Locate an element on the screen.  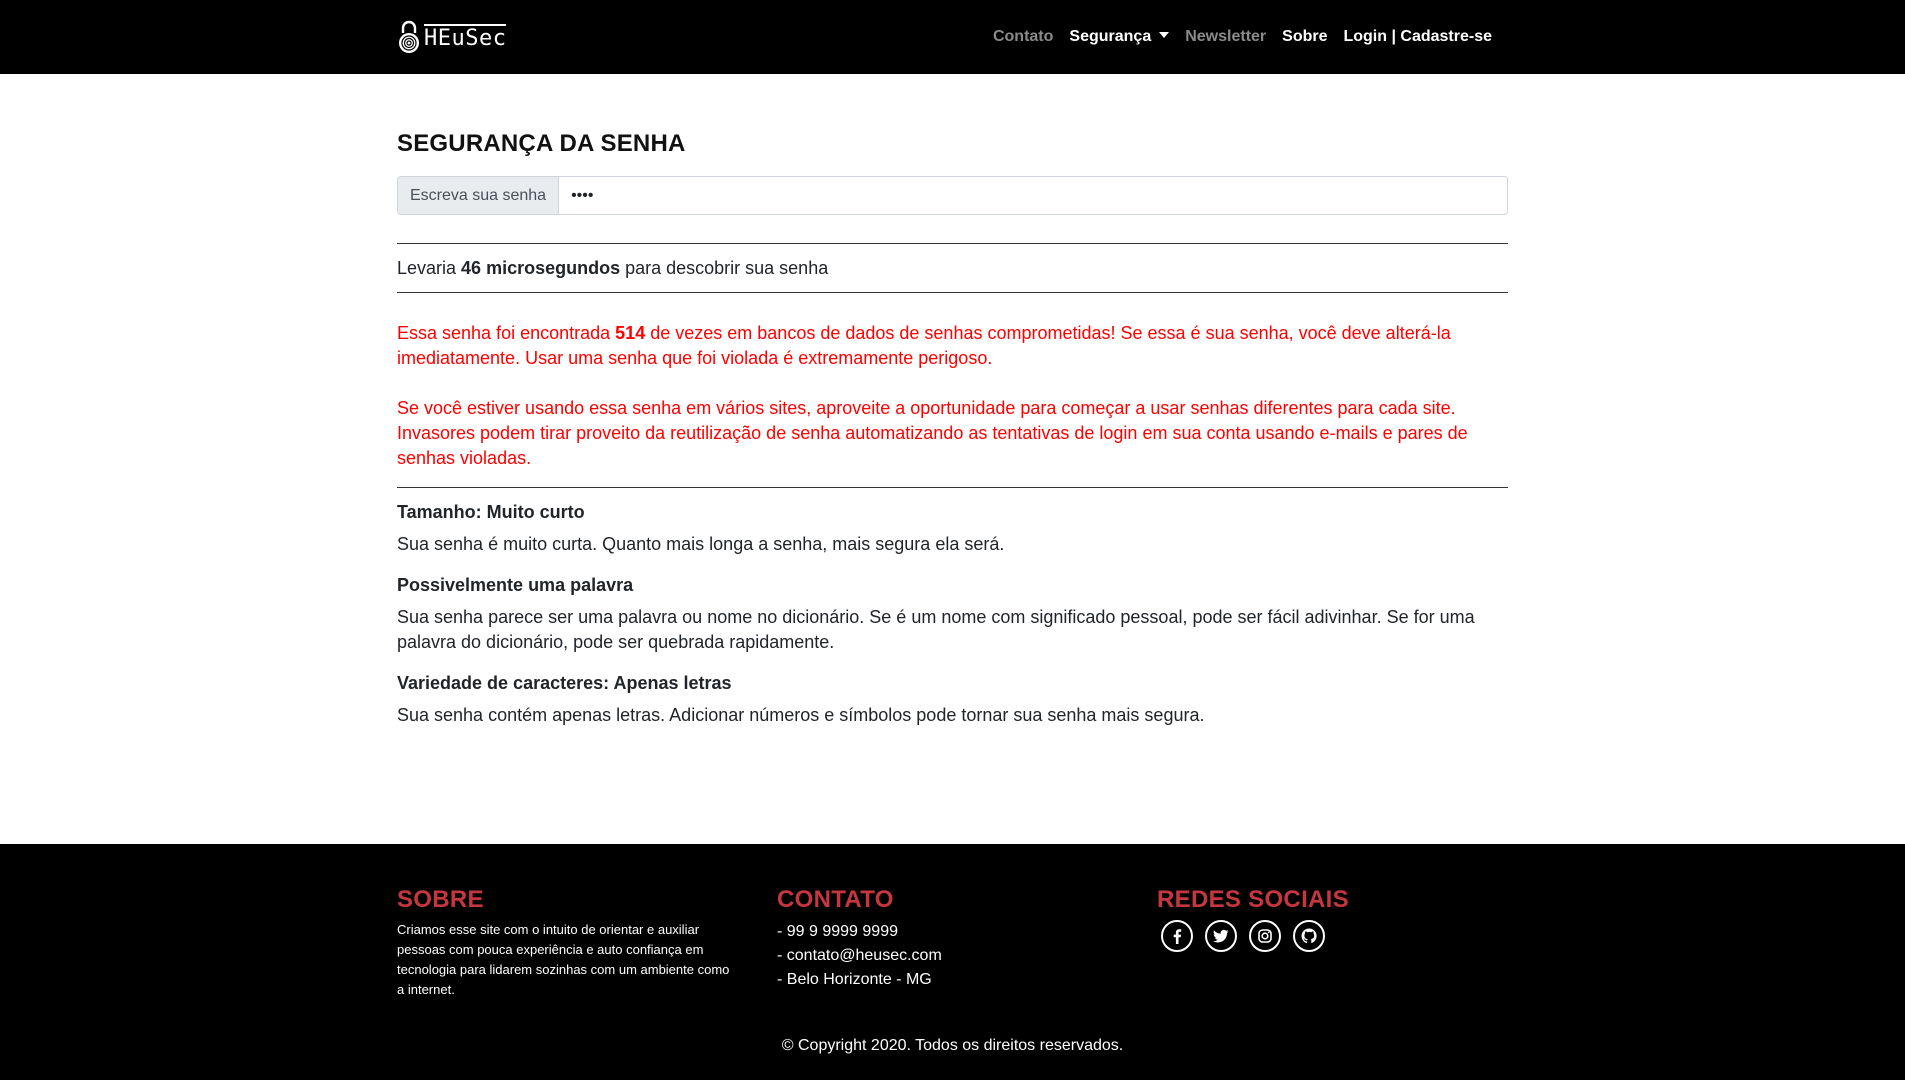
contact-email: - contato@heusec.com is located at coordinates (859, 956).